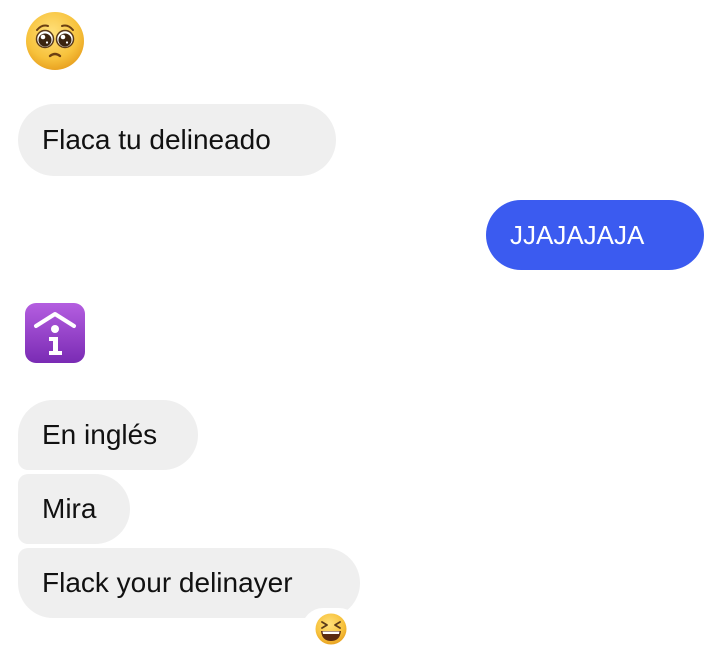 This screenshot has height=659, width=720. I want to click on grinning-squinting-face-icon, so click(331, 629).